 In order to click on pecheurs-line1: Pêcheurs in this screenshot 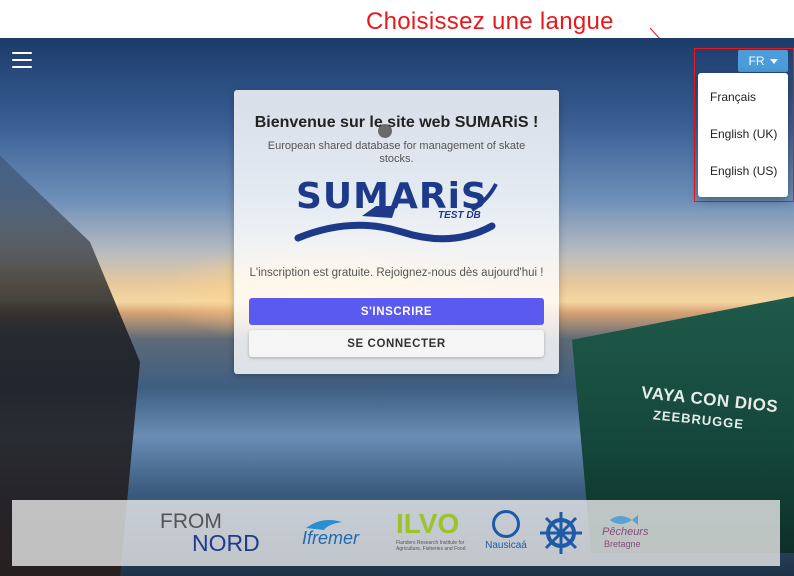, I will do `click(625, 532)`.